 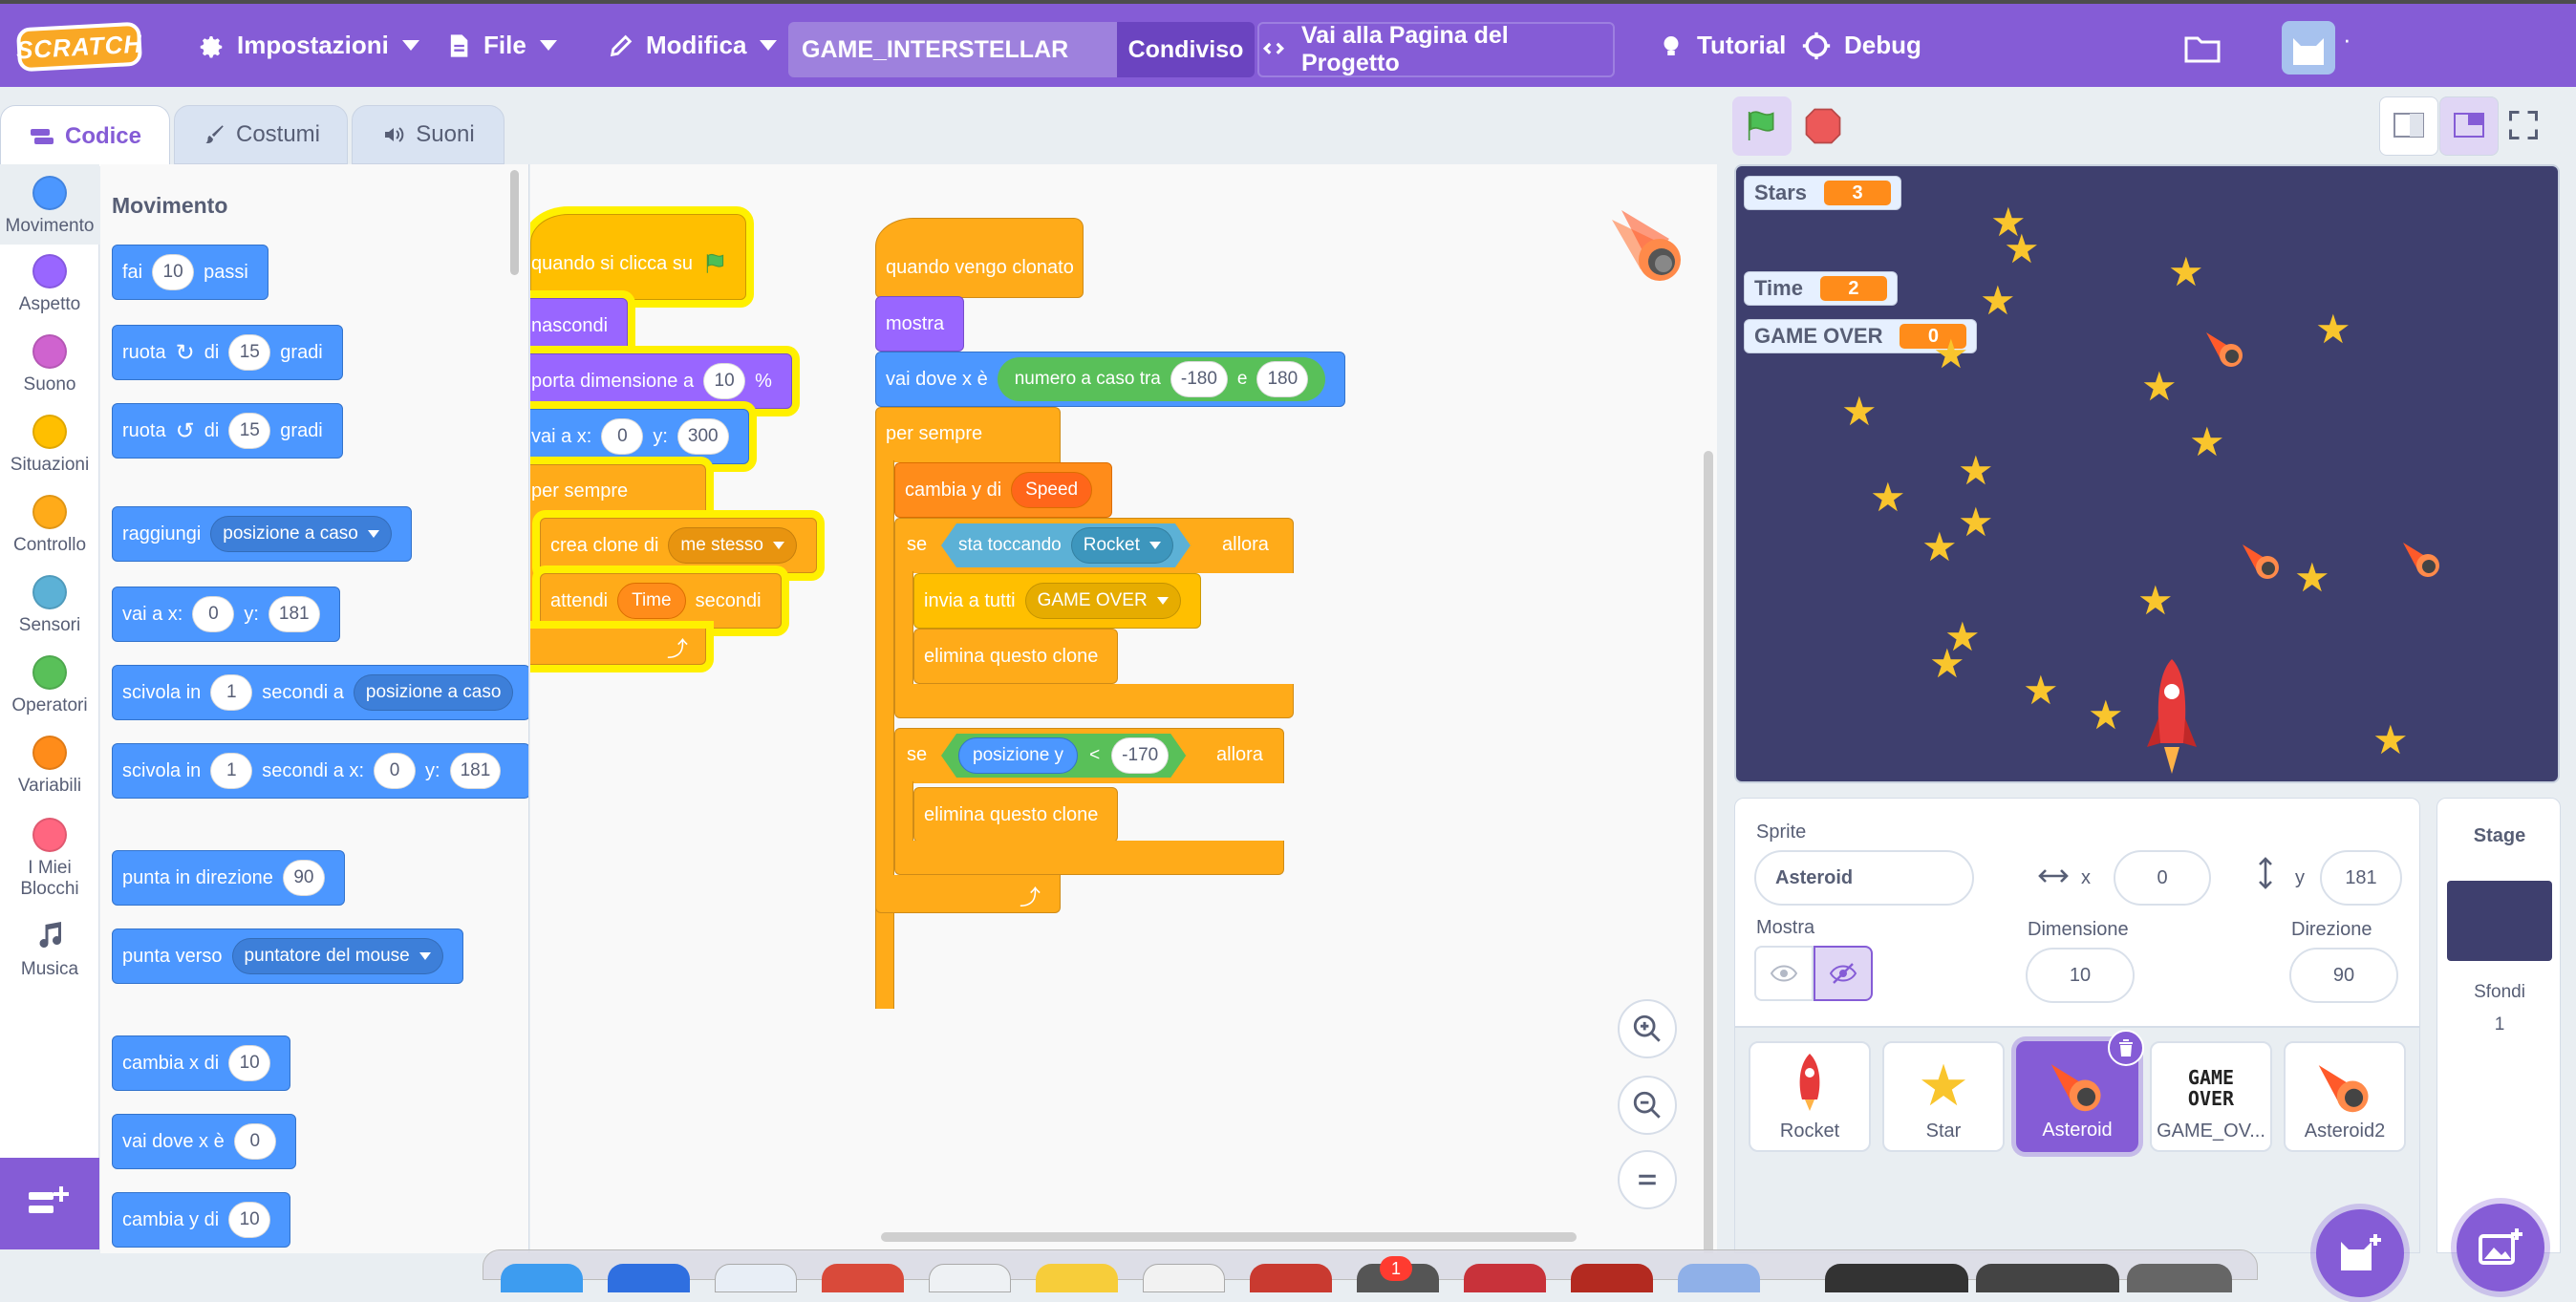 I want to click on block-set-x: vai dove x è 0, so click(x=204, y=1141).